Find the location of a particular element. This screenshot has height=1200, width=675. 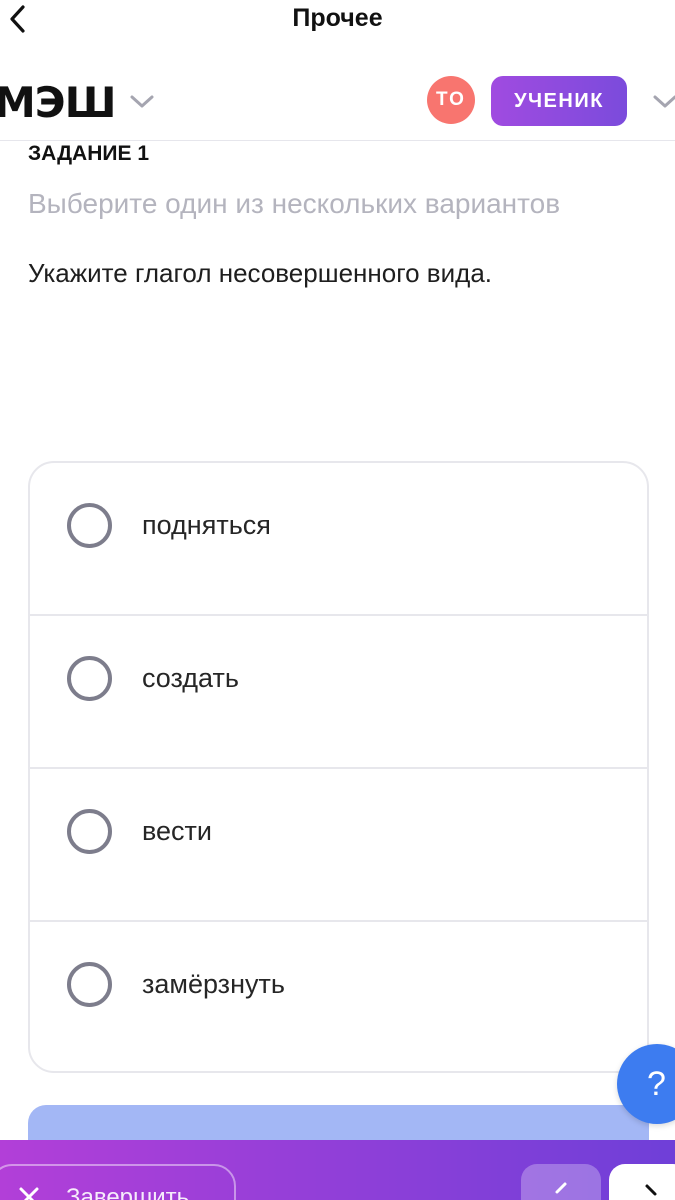

option-label: подняться is located at coordinates (206, 525).